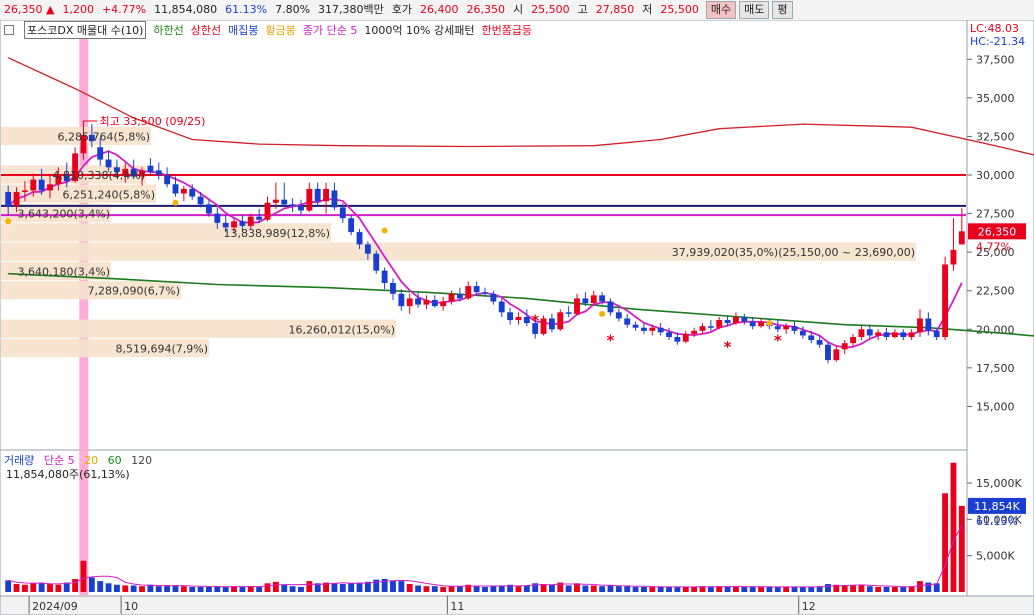 This screenshot has height=615, width=1034. What do you see at coordinates (351, 9) in the screenshot?
I see `trade-amount: 317,380백만` at bounding box center [351, 9].